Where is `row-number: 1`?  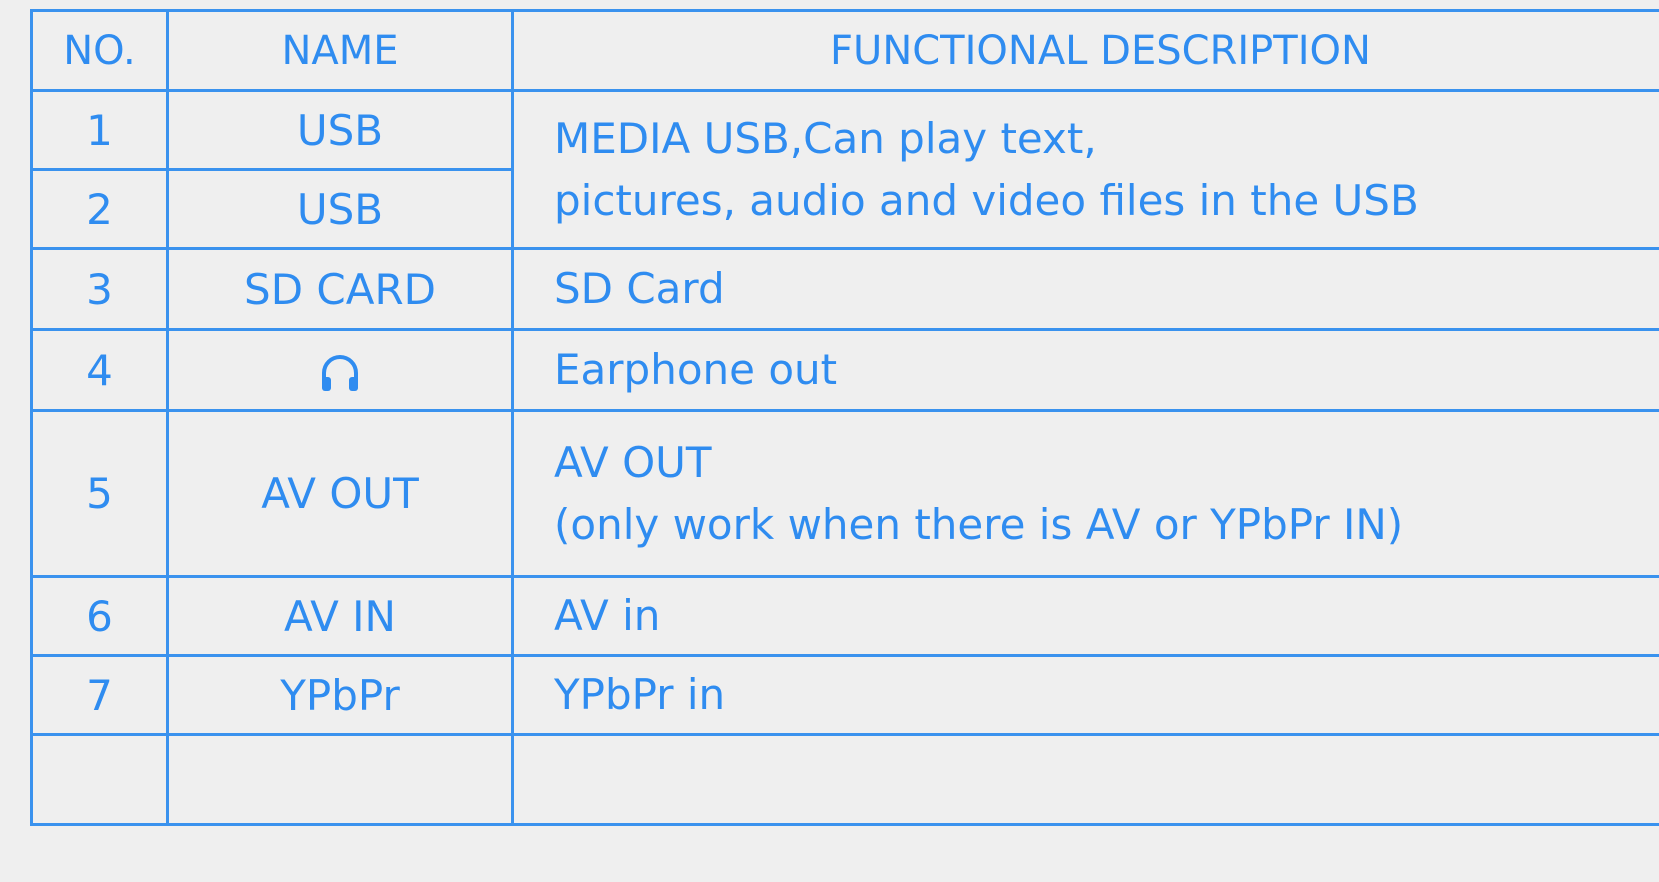 row-number: 1 is located at coordinates (99, 130).